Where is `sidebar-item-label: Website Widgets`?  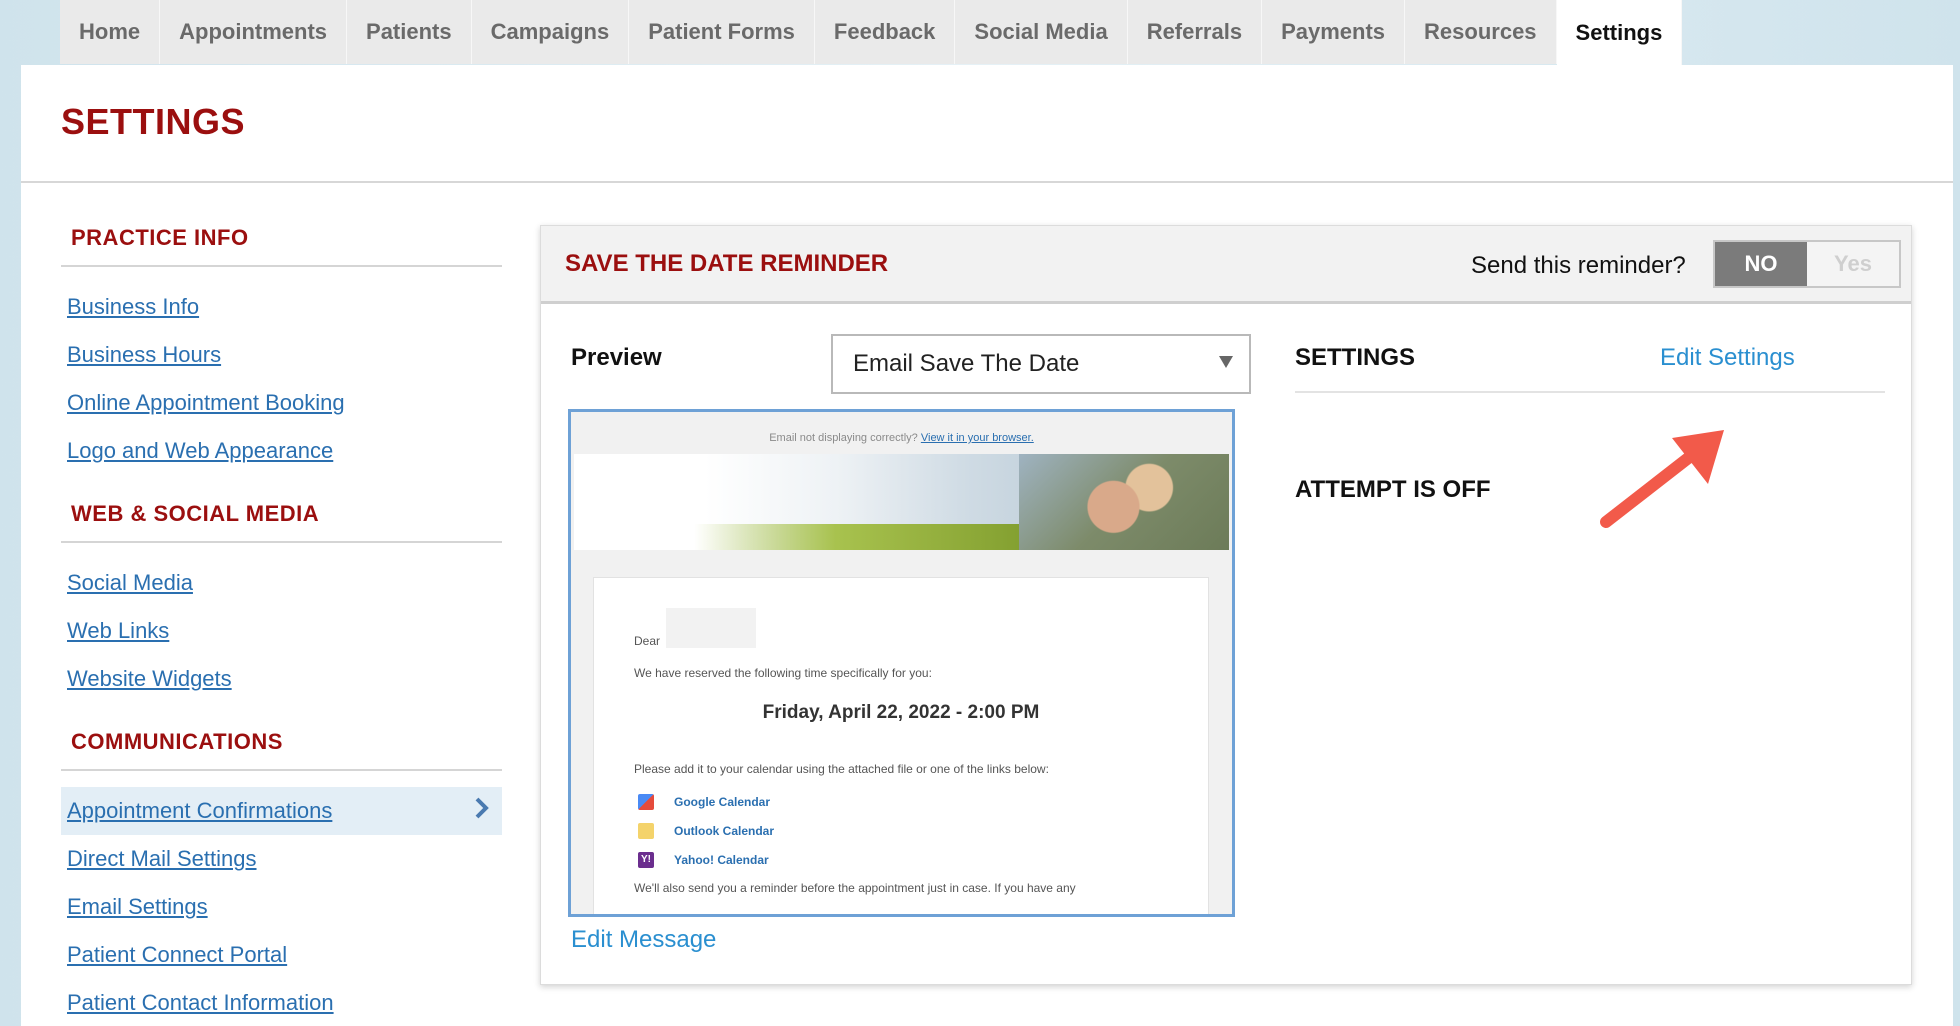 sidebar-item-label: Website Widgets is located at coordinates (149, 678).